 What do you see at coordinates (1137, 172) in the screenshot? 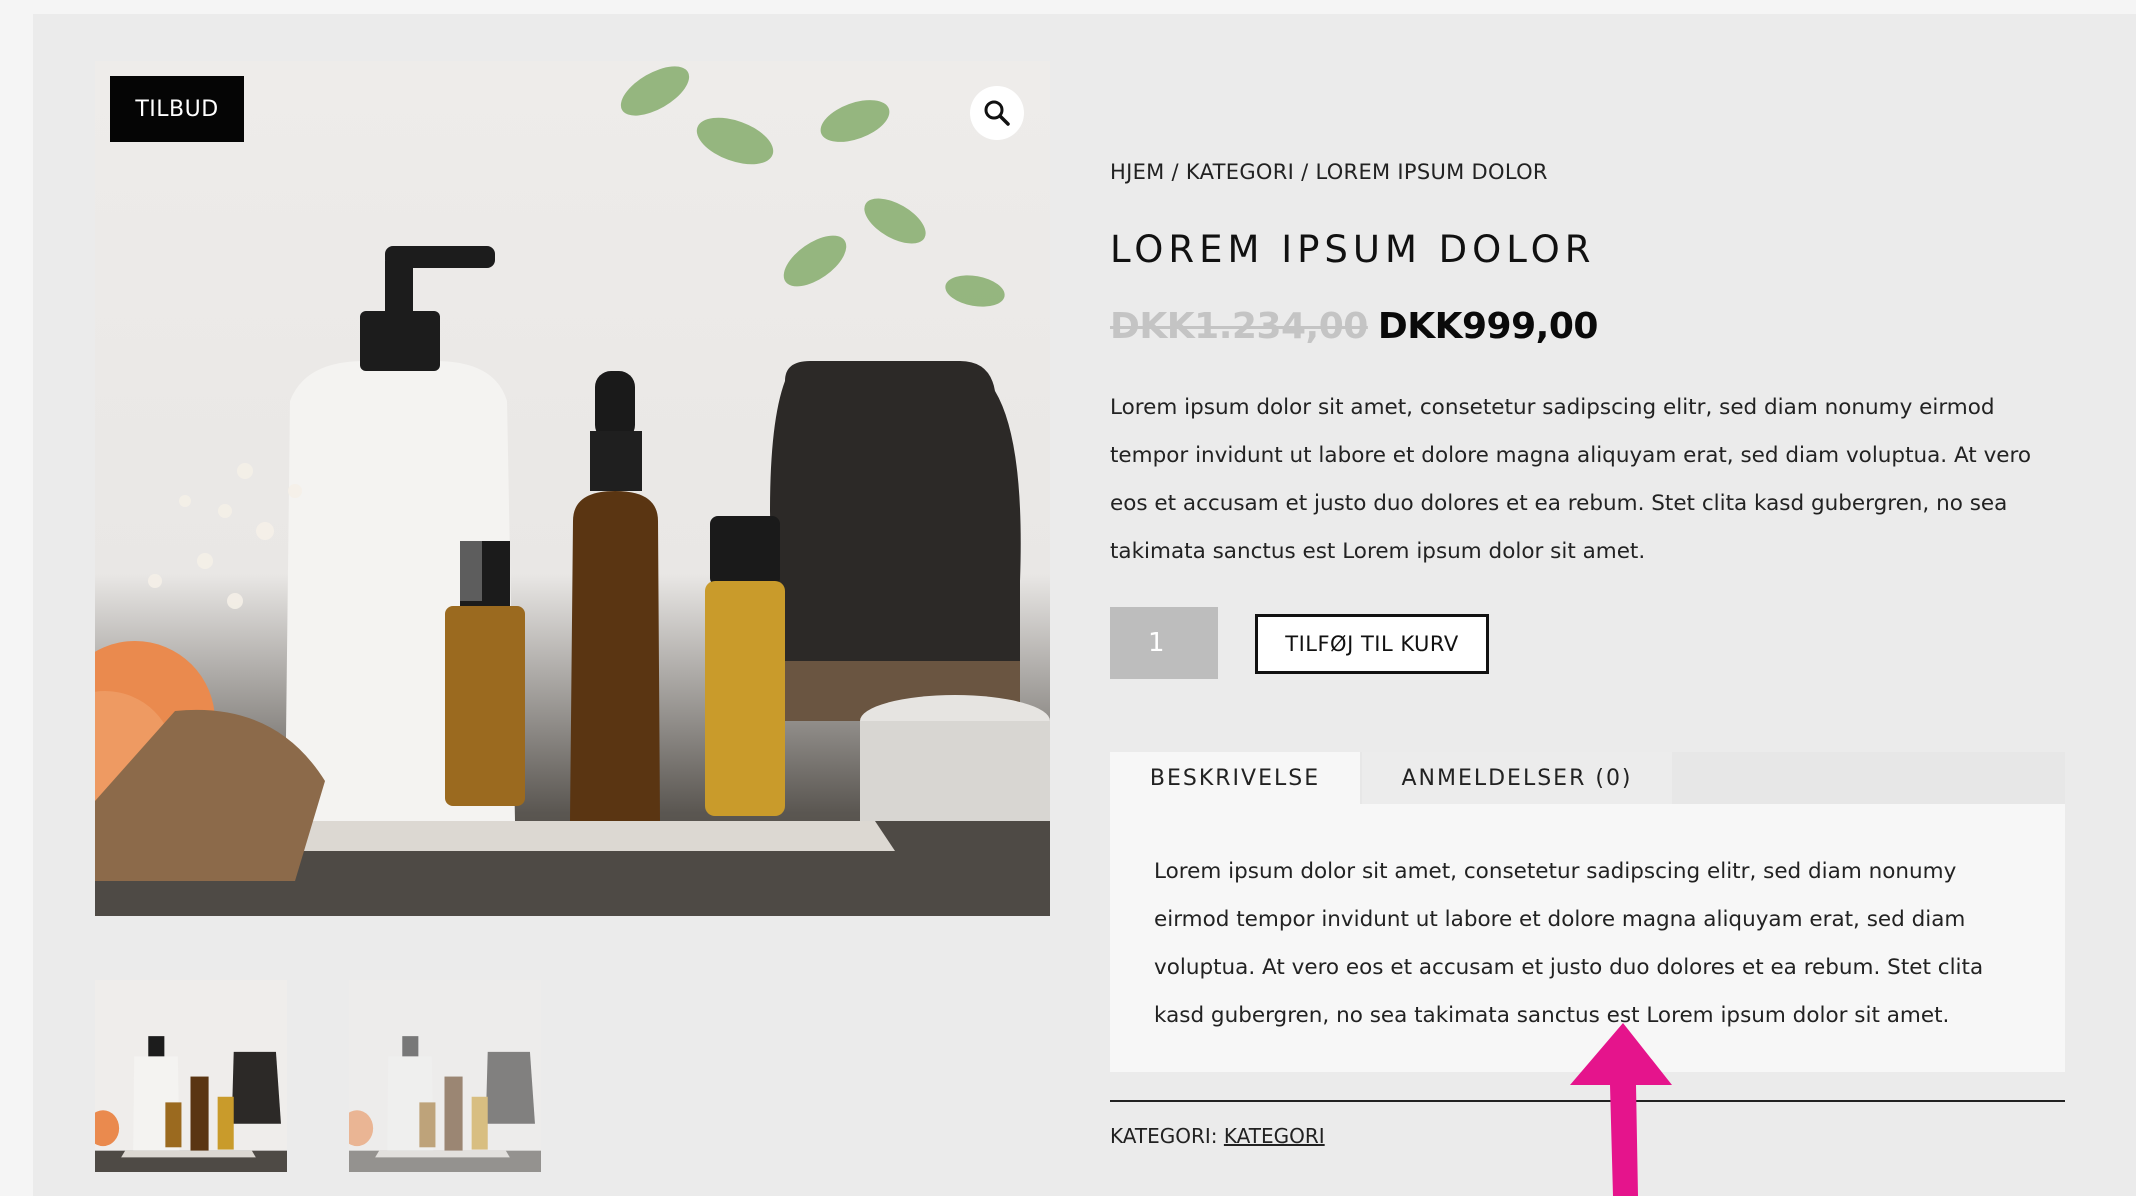
I see `breadcrumb-item-home: HJEM` at bounding box center [1137, 172].